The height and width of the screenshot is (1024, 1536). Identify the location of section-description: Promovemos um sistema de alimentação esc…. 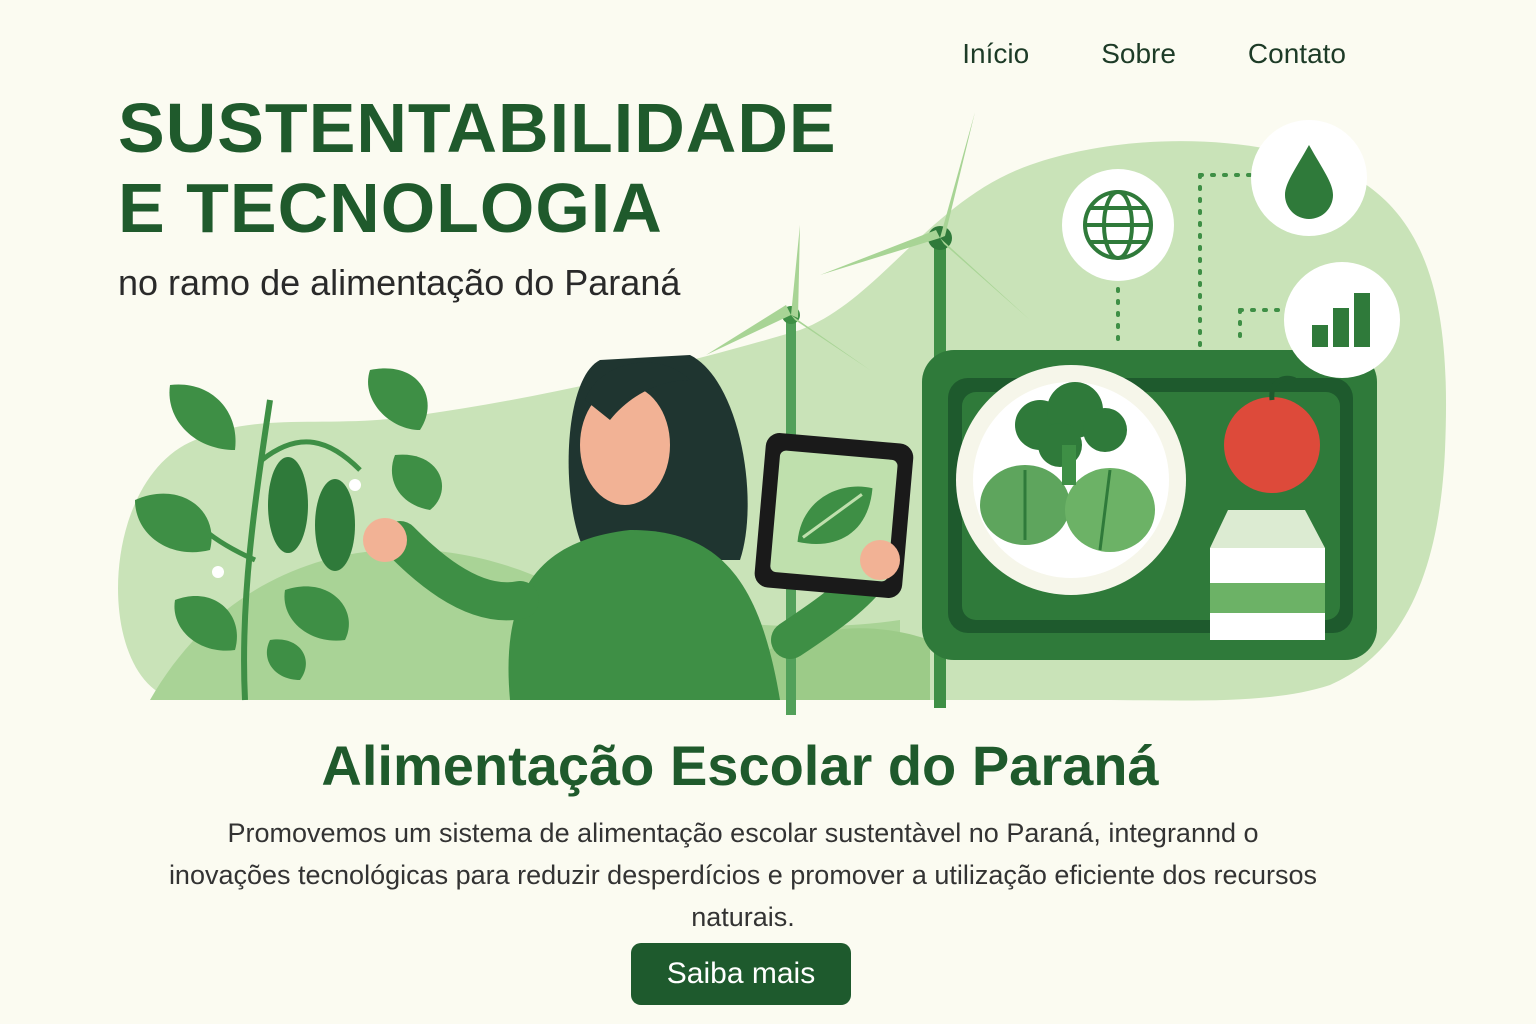
(743, 875).